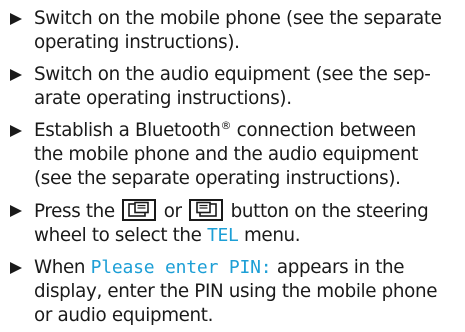  I want to click on step-text-line: or audio equipment., so click(124, 315).